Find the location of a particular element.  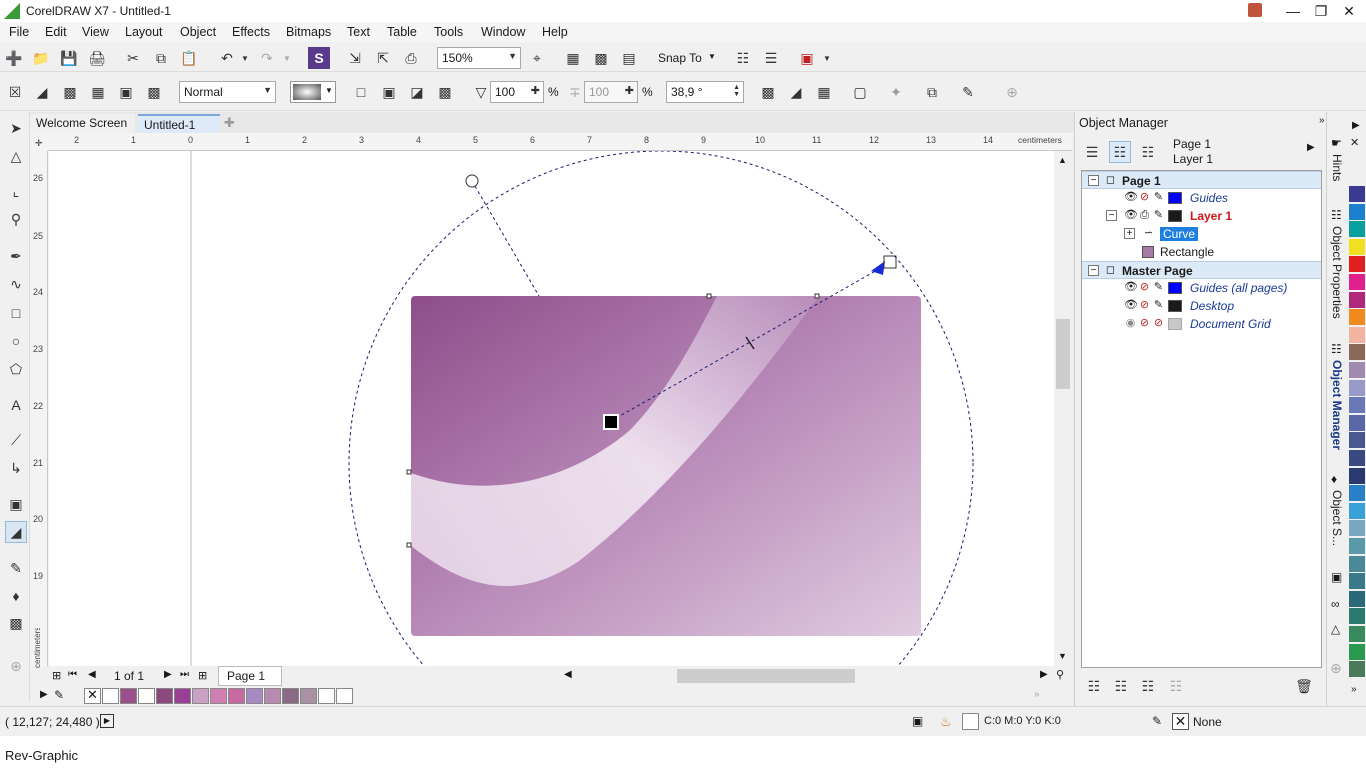

snap-to-label: Snap To is located at coordinates (680, 58).